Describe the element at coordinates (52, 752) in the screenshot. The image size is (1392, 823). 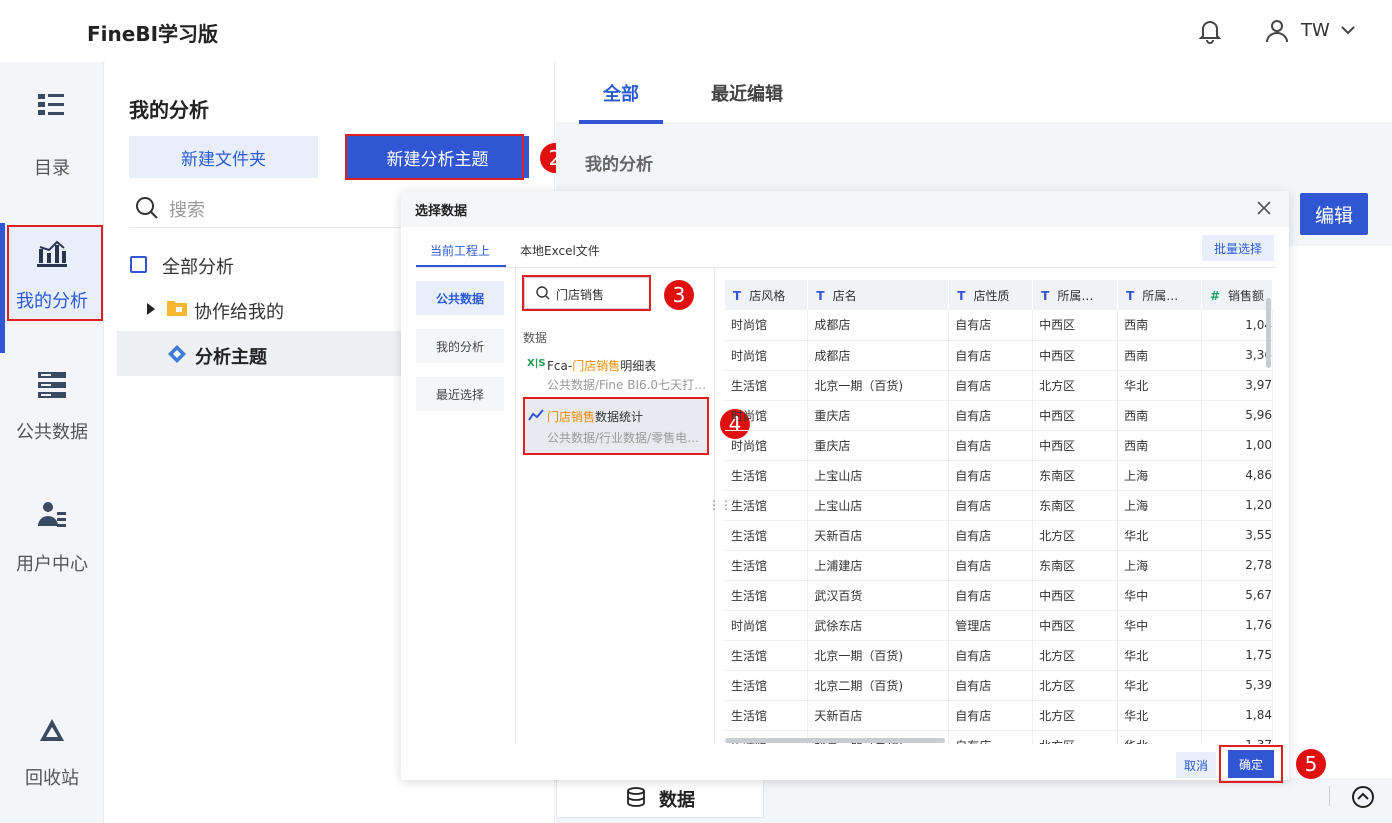
I see `sidebar-item-recycle: 回收站` at that location.